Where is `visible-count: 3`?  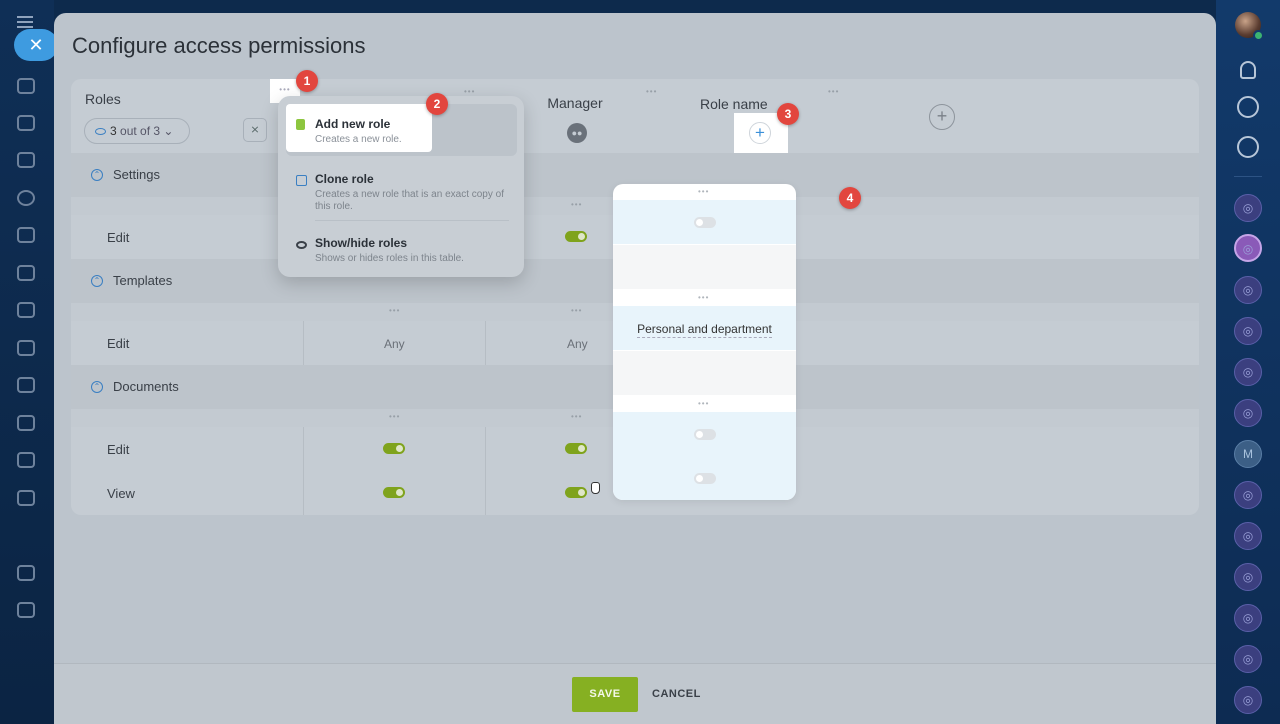
visible-count: 3 is located at coordinates (113, 131).